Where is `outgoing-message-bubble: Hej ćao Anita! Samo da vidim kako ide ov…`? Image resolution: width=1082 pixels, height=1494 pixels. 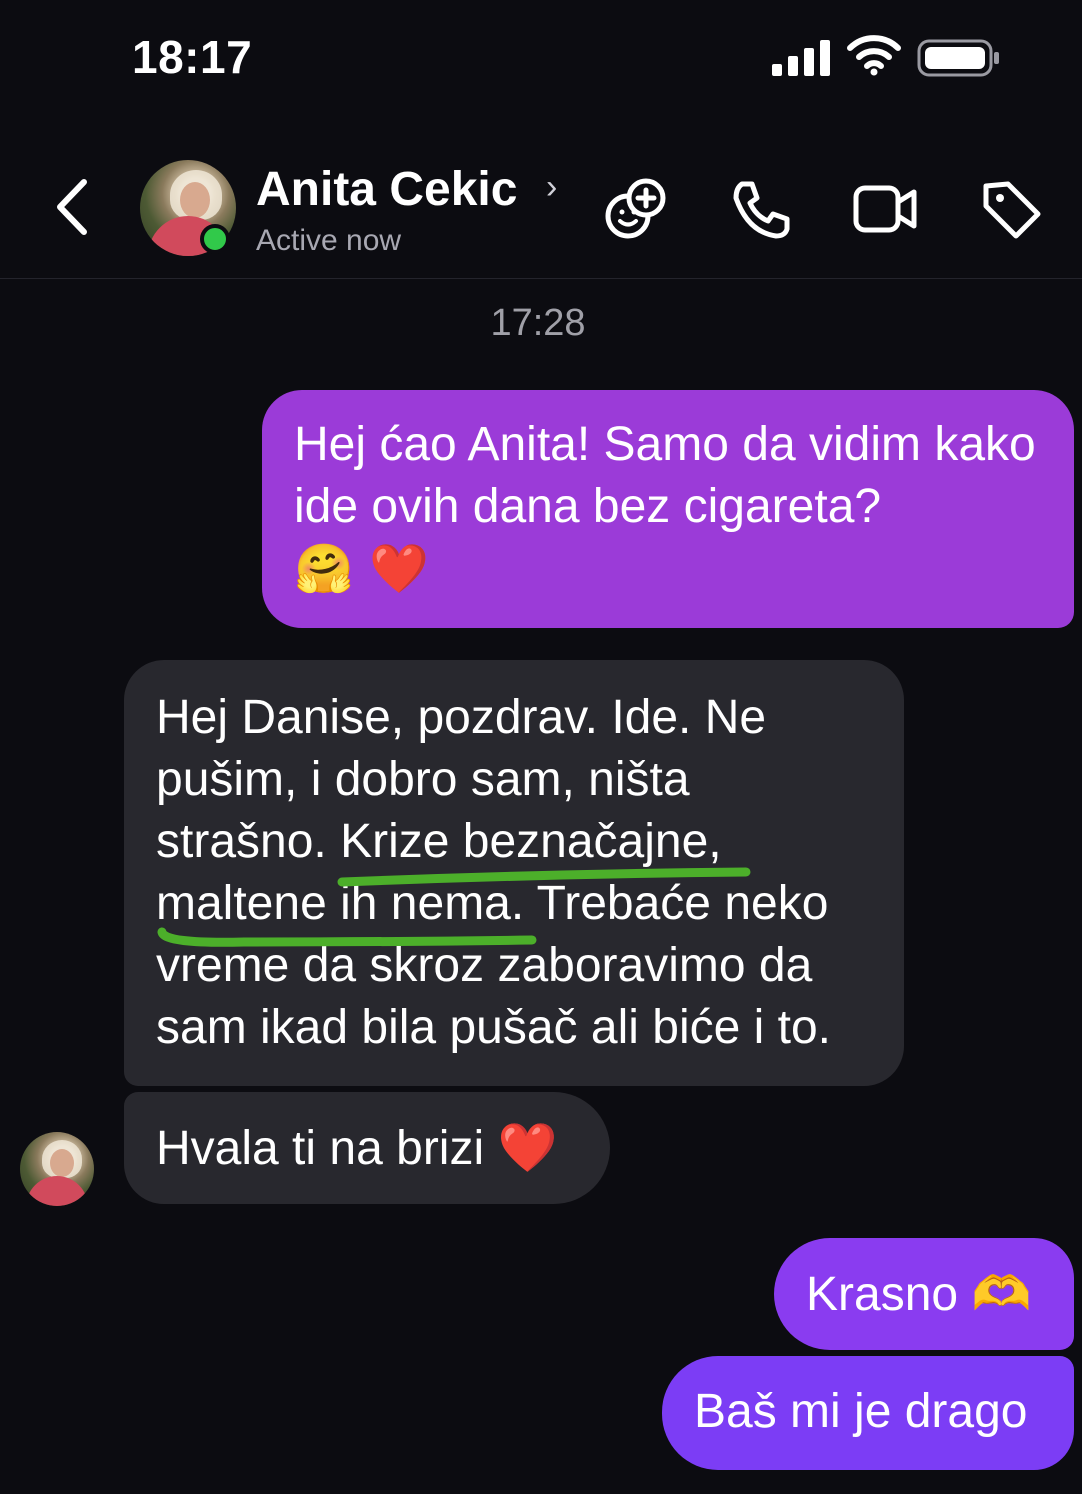
outgoing-message-bubble: Hej ćao Anita! Samo da vidim kako ide ov… is located at coordinates (668, 509).